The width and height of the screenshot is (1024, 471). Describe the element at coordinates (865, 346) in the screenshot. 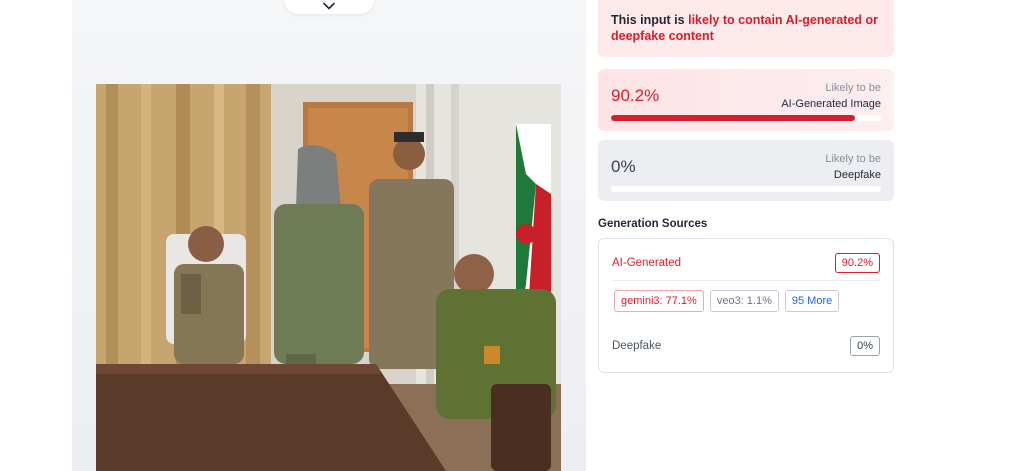

I see `source-deepfake-value-badge: 0%` at that location.